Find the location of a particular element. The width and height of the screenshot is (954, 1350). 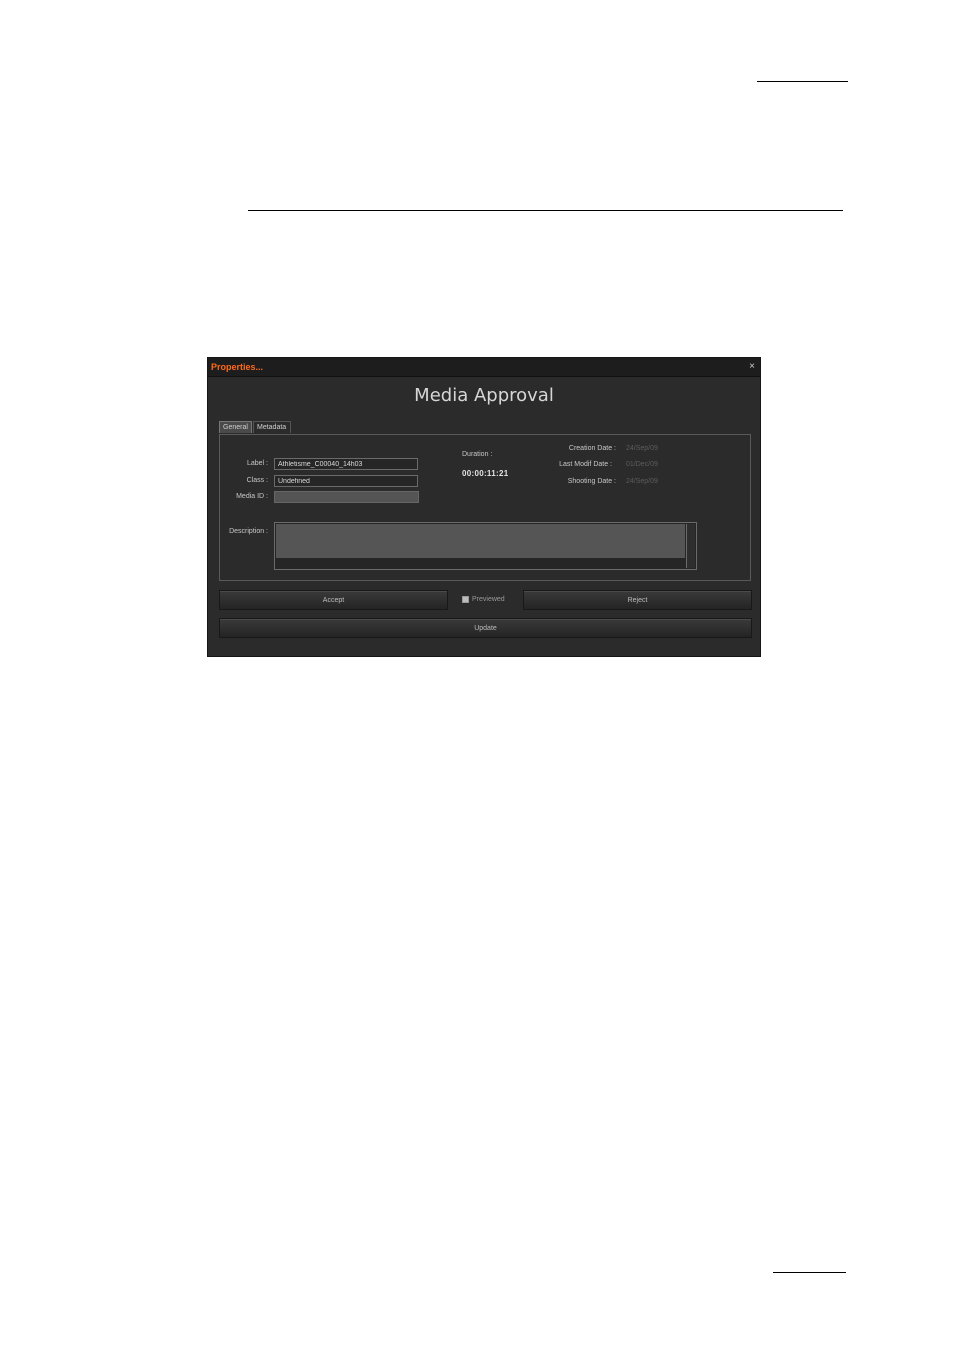

description-scrollbar is located at coordinates (690, 546).